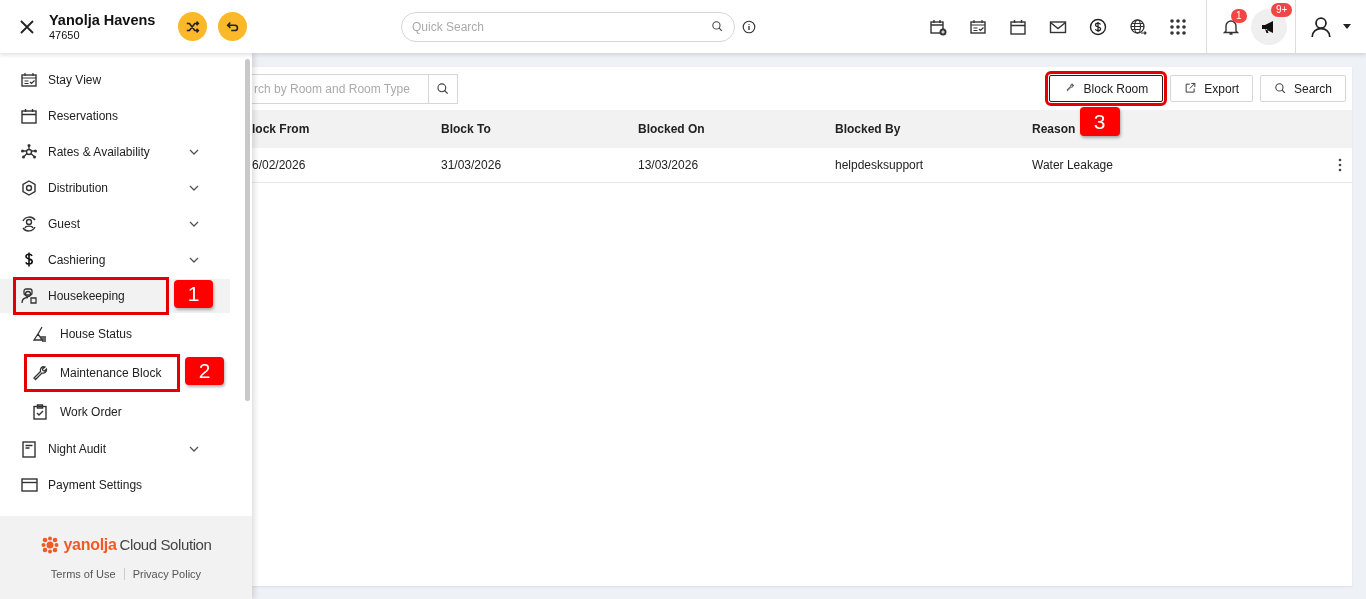 Image resolution: width=1366 pixels, height=599 pixels. What do you see at coordinates (83, 573) in the screenshot?
I see `footer-link: Terms of Use` at bounding box center [83, 573].